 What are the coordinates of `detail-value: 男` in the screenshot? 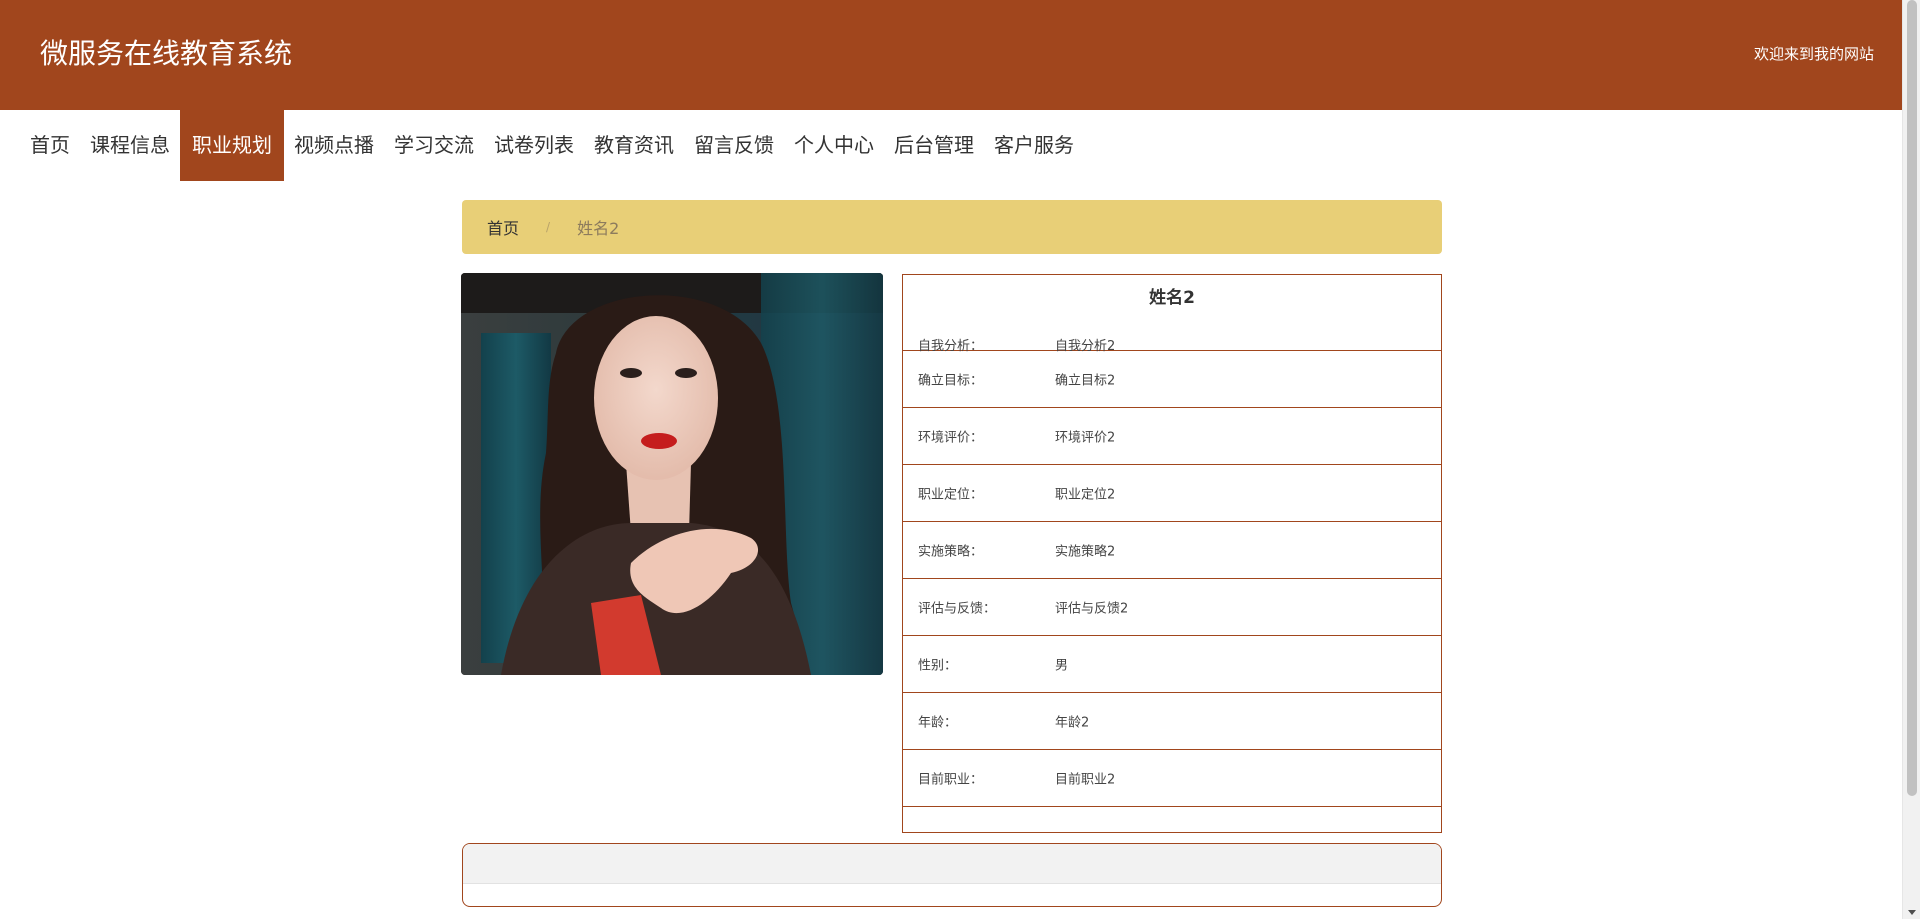 It's located at (1062, 666).